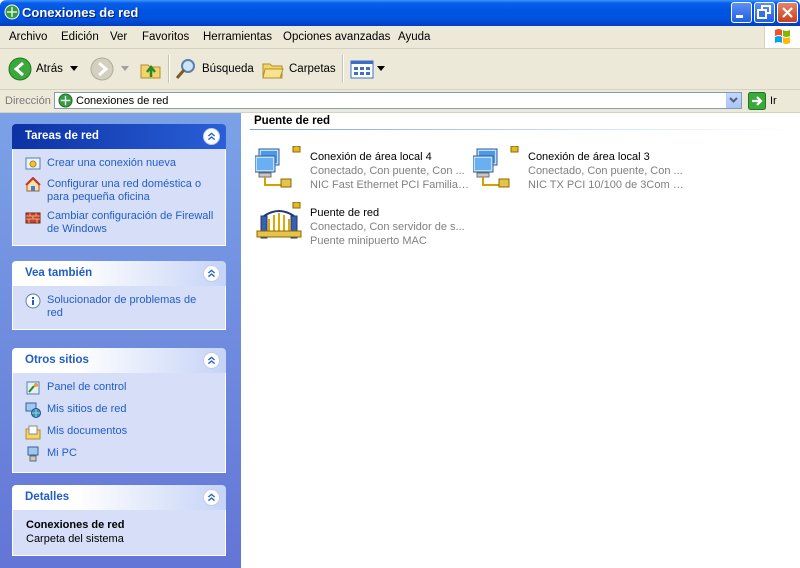 The width and height of the screenshot is (800, 568). I want to click on menu-favoritos: Favoritos, so click(165, 37).